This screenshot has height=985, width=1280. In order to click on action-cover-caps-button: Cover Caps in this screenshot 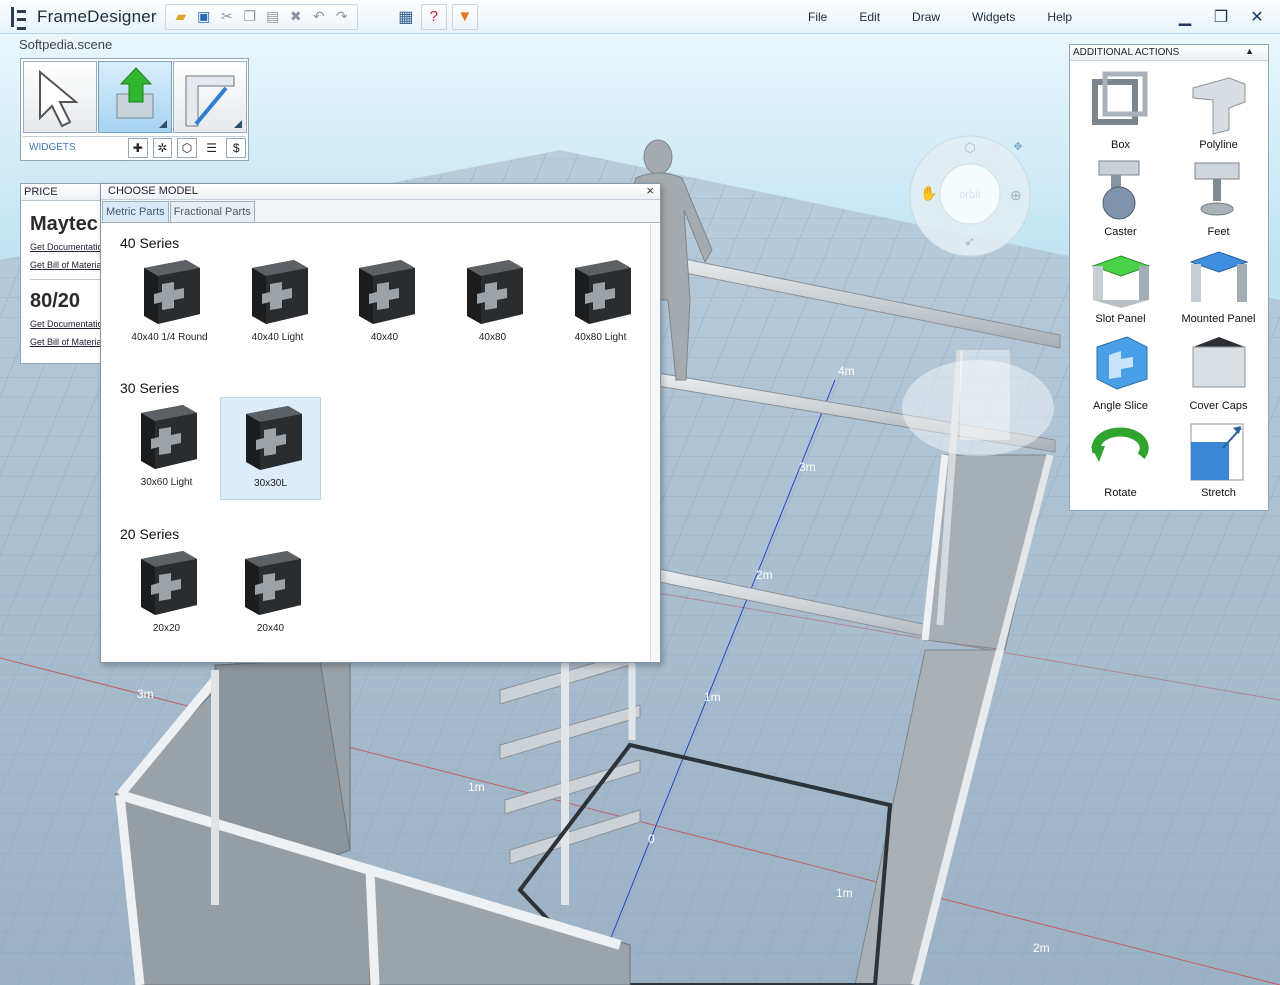, I will do `click(1218, 372)`.